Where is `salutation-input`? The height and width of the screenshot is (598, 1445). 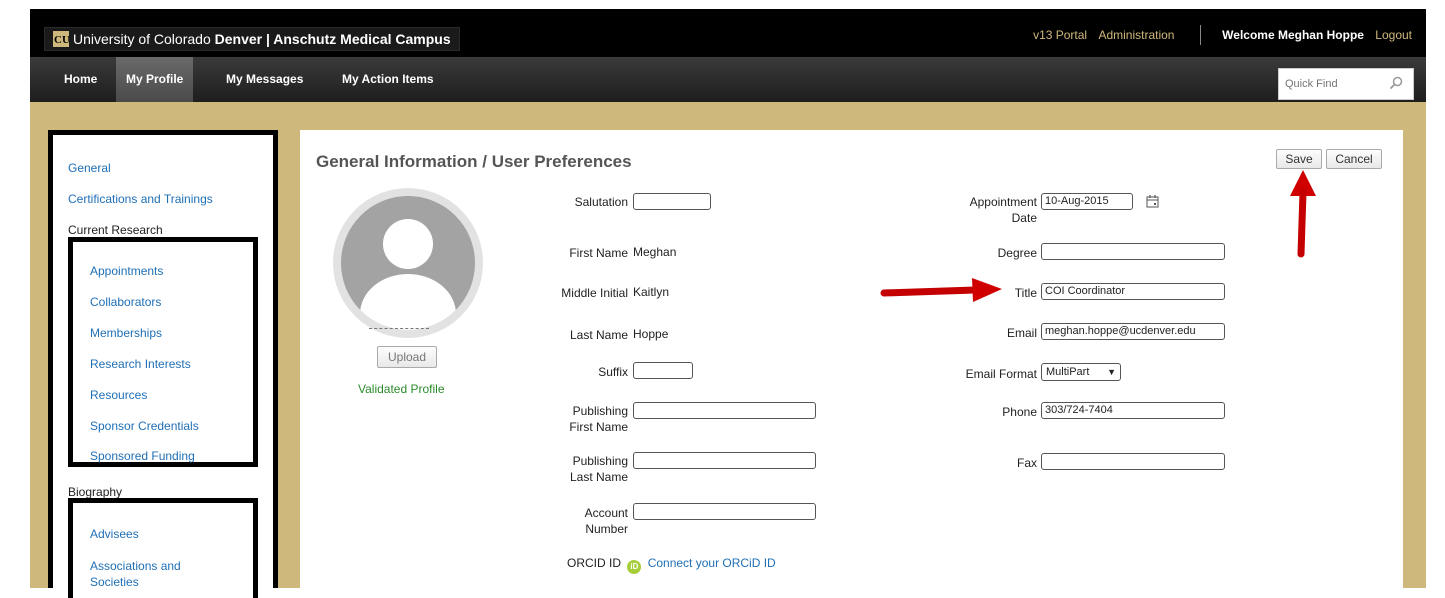 salutation-input is located at coordinates (672, 201).